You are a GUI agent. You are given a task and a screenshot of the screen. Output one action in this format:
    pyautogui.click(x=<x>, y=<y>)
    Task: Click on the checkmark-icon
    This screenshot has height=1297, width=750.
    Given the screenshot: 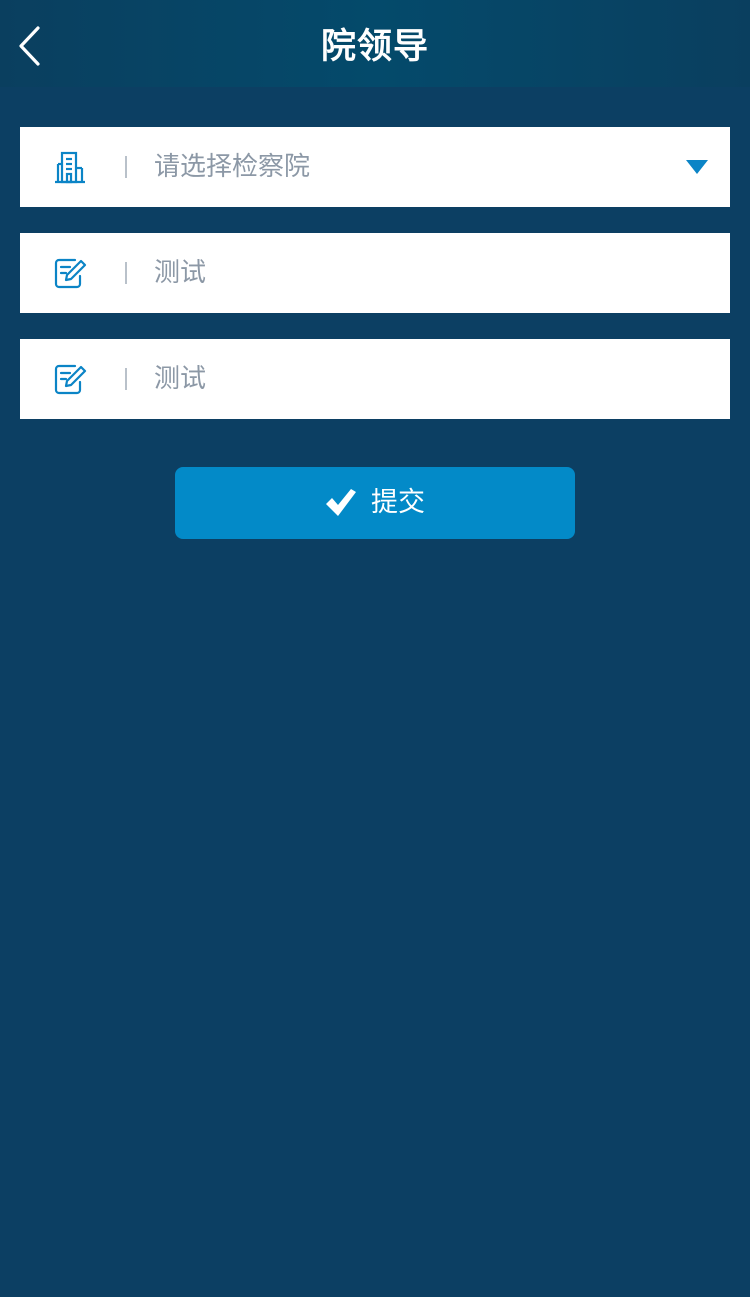 What is the action you would take?
    pyautogui.click(x=341, y=502)
    